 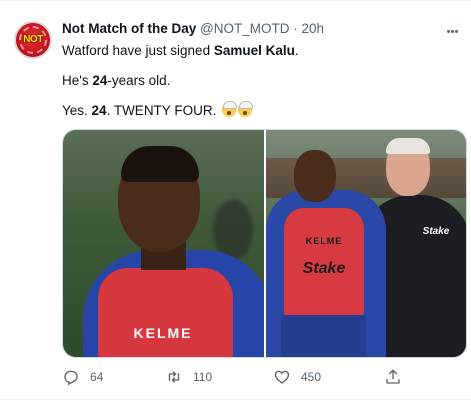 I want to click on retweet-count: 110, so click(x=203, y=377).